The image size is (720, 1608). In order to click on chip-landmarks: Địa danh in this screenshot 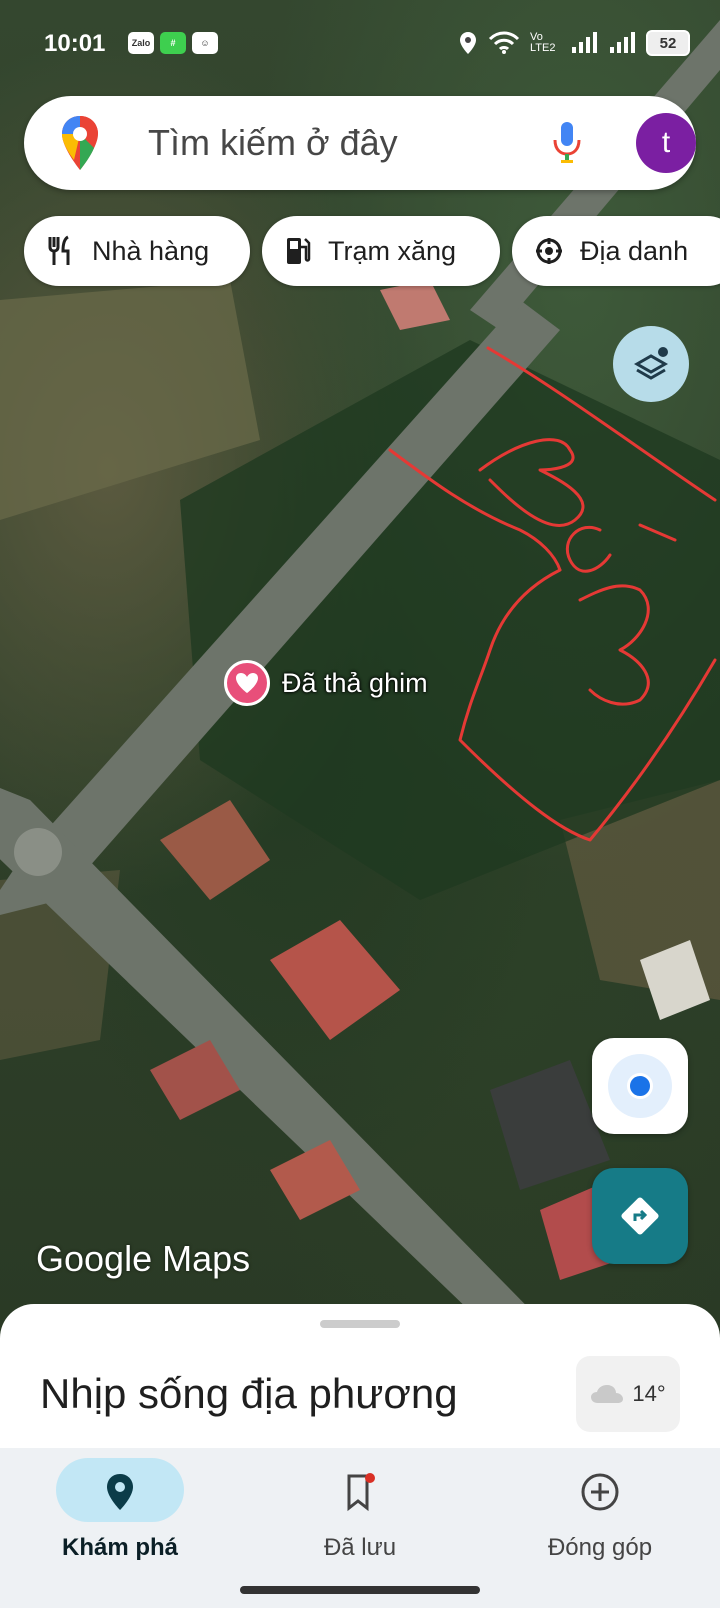, I will do `click(616, 251)`.